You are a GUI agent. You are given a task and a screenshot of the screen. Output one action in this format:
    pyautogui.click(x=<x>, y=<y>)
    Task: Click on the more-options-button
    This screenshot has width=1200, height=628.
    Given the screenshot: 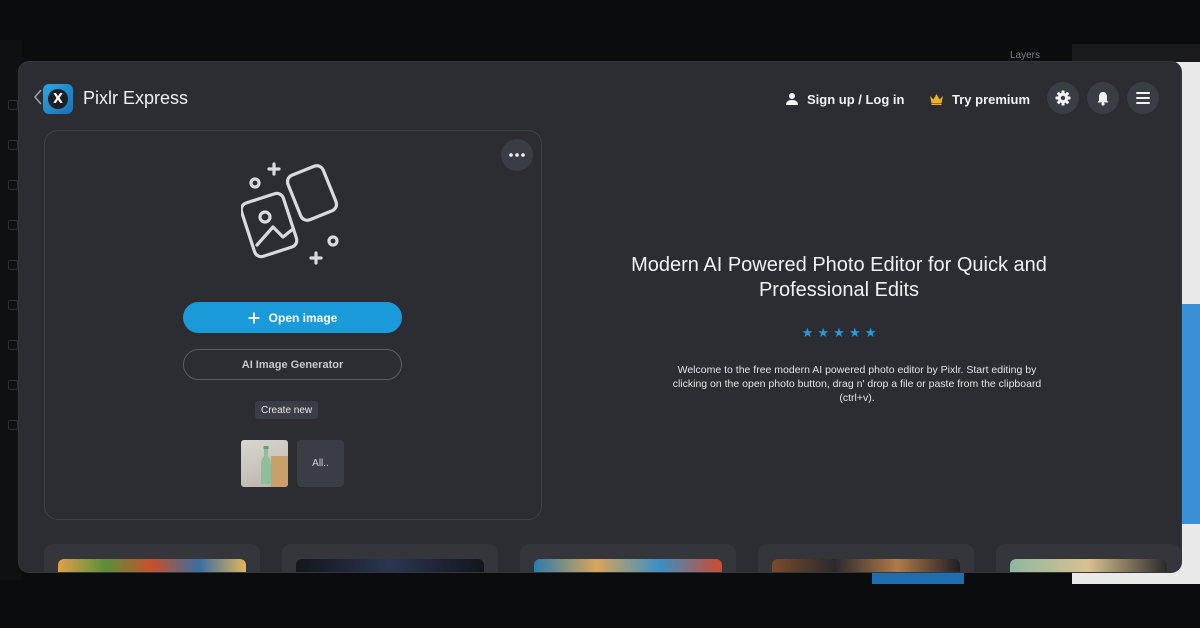 What is the action you would take?
    pyautogui.click(x=517, y=155)
    